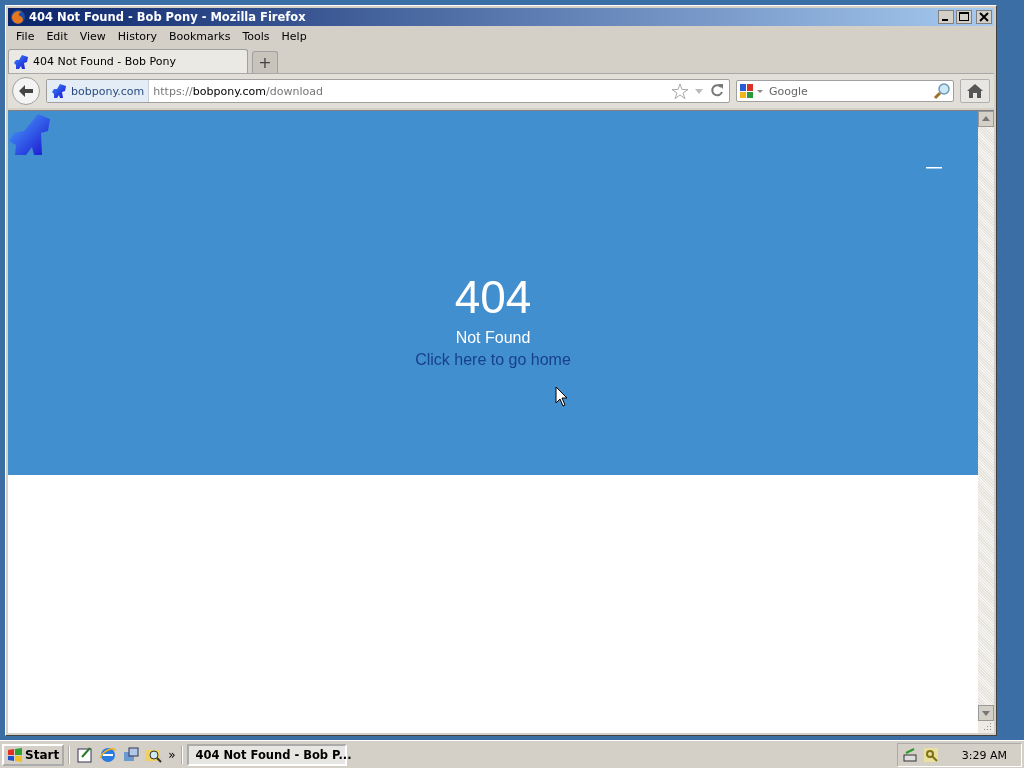  I want to click on search-field: Google, so click(845, 91).